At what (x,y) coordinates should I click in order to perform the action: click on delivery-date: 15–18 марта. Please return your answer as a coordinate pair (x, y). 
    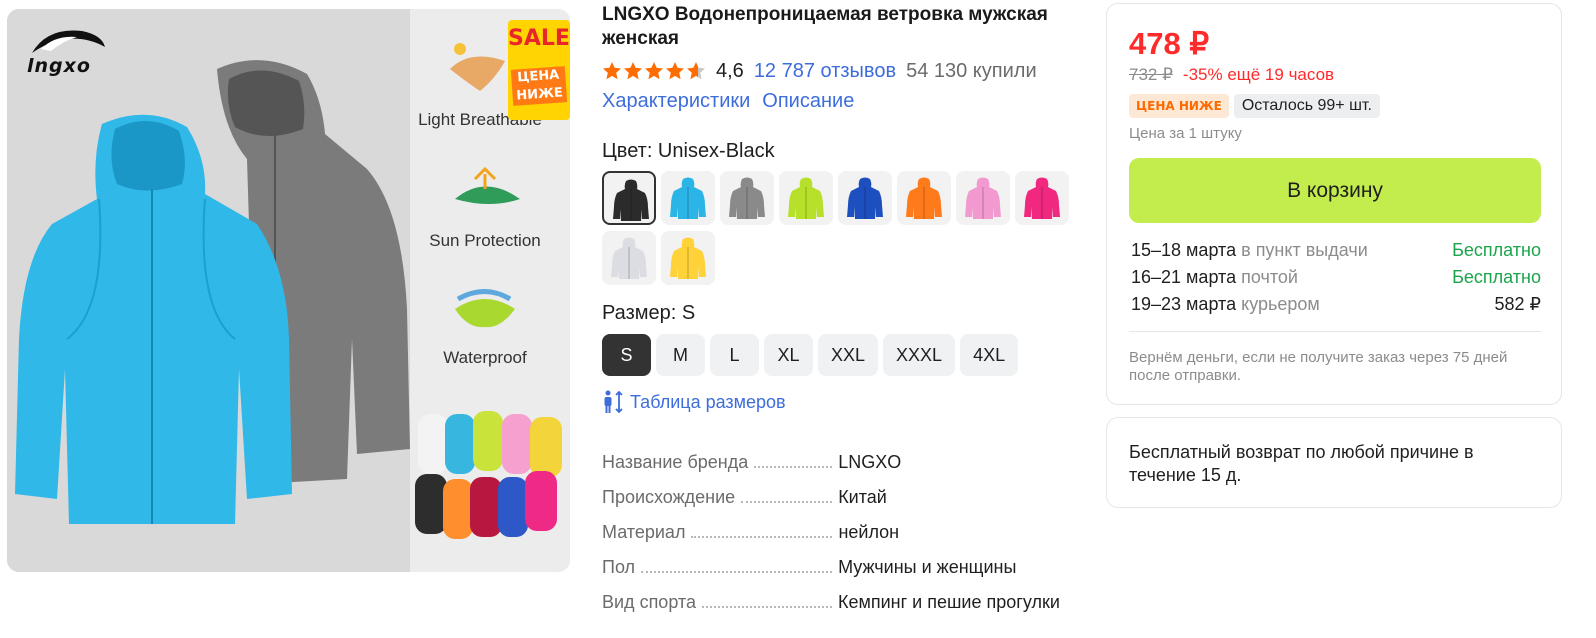
    Looking at the image, I should click on (1184, 250).